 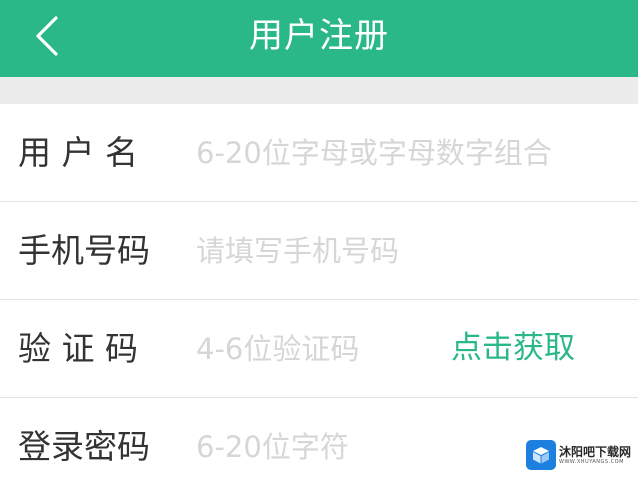 I want to click on watermark-text: 沐阳吧下载网 WWW.XHUYANGS.COM, so click(x=595, y=455).